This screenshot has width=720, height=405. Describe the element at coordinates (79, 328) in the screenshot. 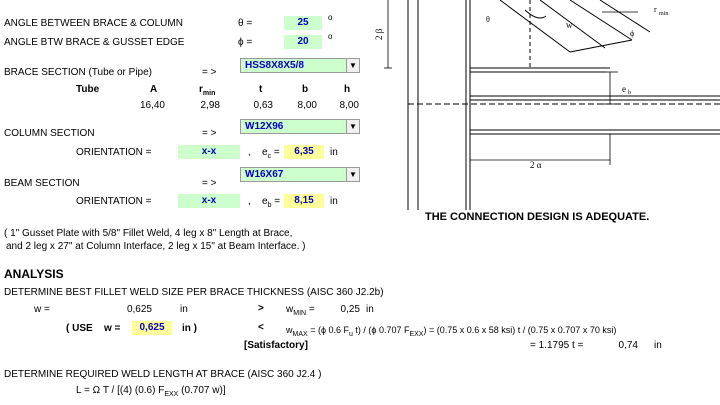

I see `use-label: ( USE` at that location.